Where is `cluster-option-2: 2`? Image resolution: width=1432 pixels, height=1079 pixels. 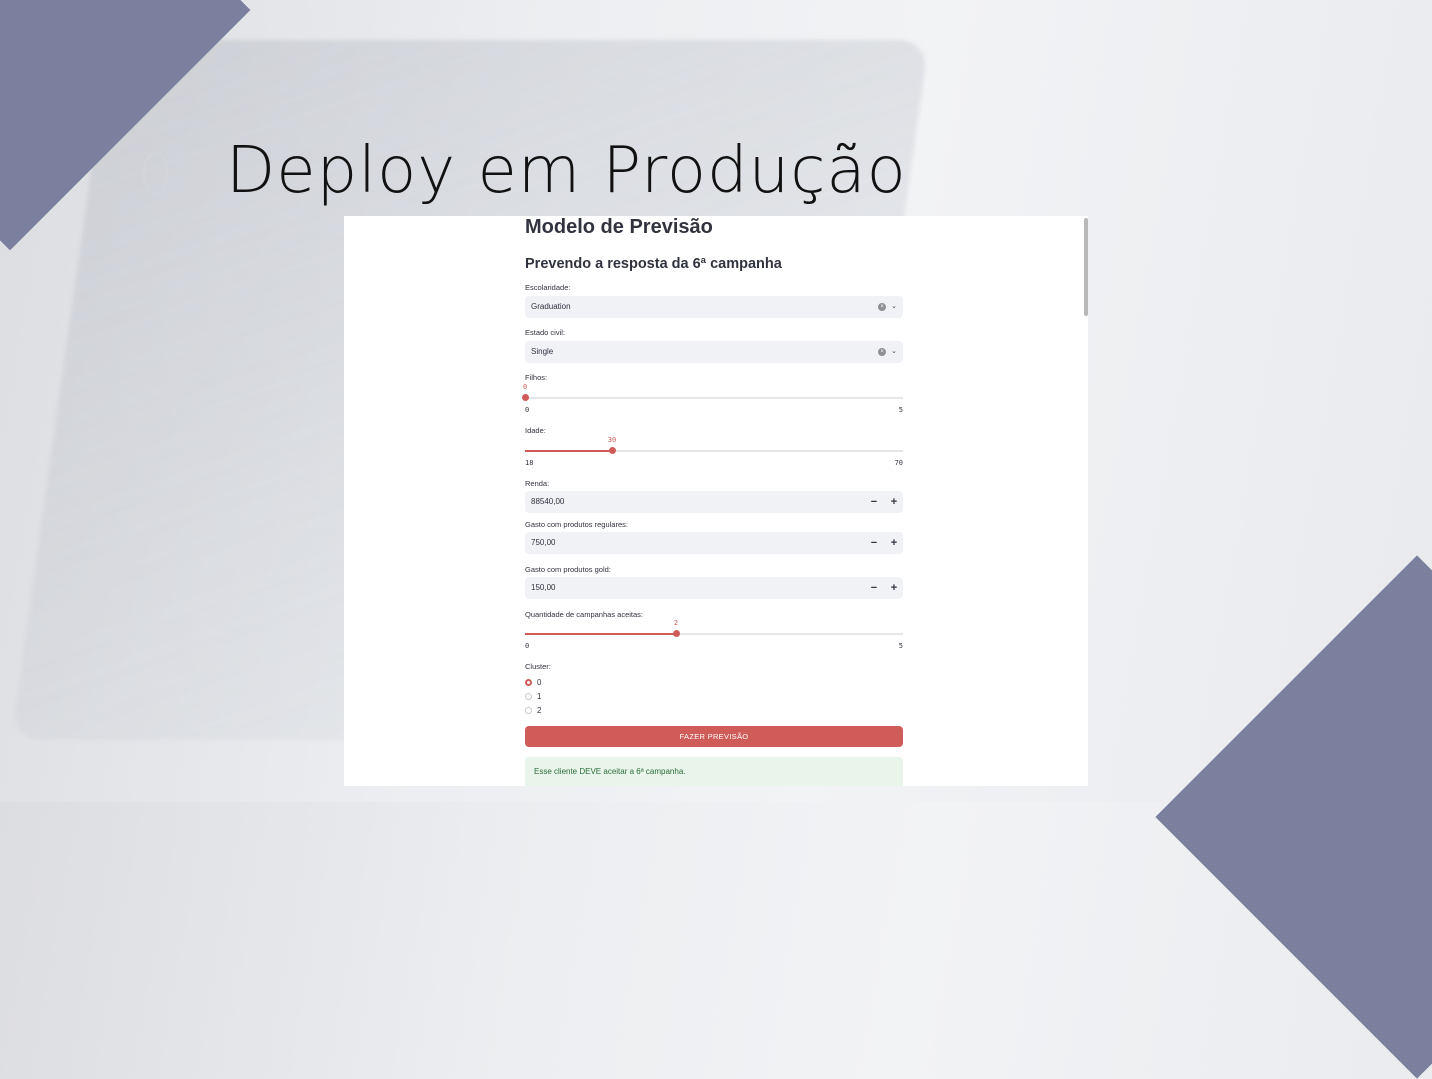
cluster-option-2: 2 is located at coordinates (533, 710).